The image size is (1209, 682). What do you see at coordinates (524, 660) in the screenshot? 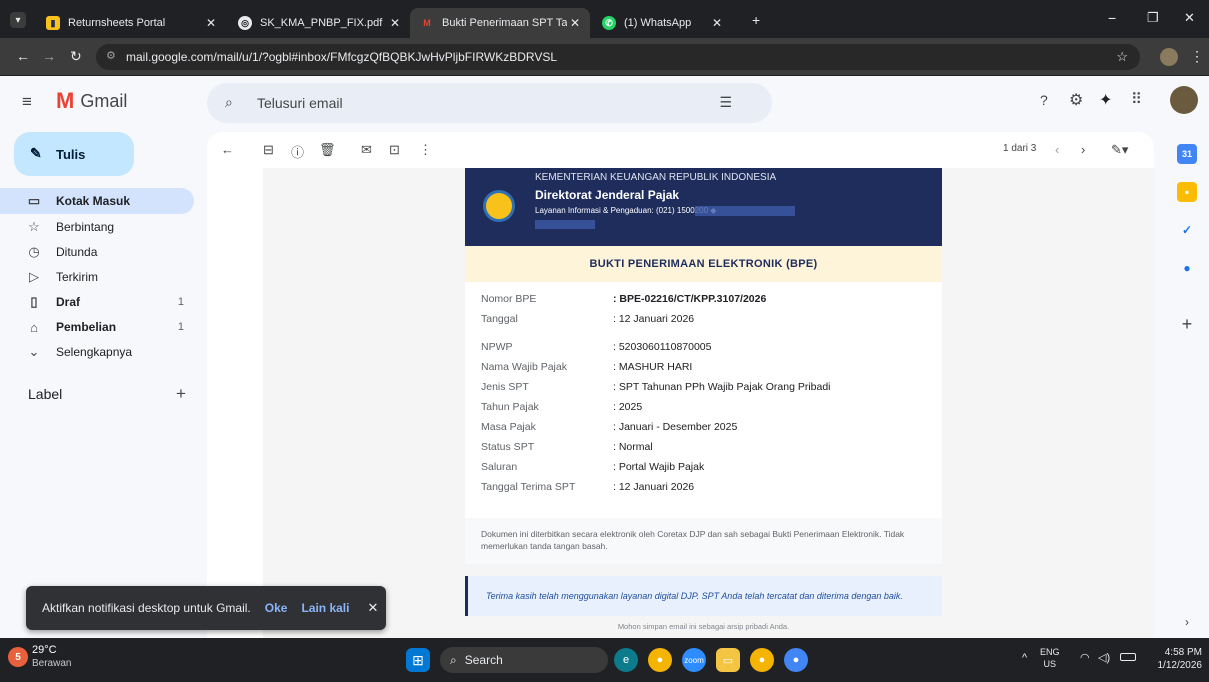
I see `taskbar-search: ⌕ Search` at bounding box center [524, 660].